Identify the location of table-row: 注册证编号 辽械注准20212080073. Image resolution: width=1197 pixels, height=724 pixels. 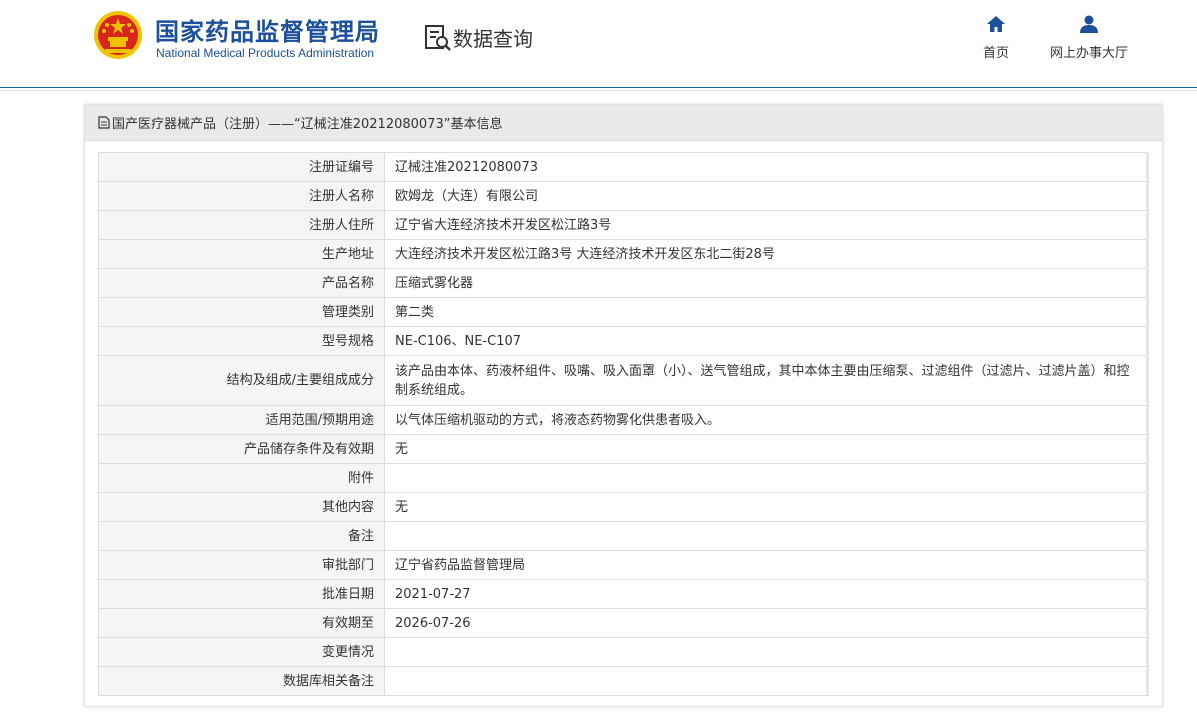
(623, 167).